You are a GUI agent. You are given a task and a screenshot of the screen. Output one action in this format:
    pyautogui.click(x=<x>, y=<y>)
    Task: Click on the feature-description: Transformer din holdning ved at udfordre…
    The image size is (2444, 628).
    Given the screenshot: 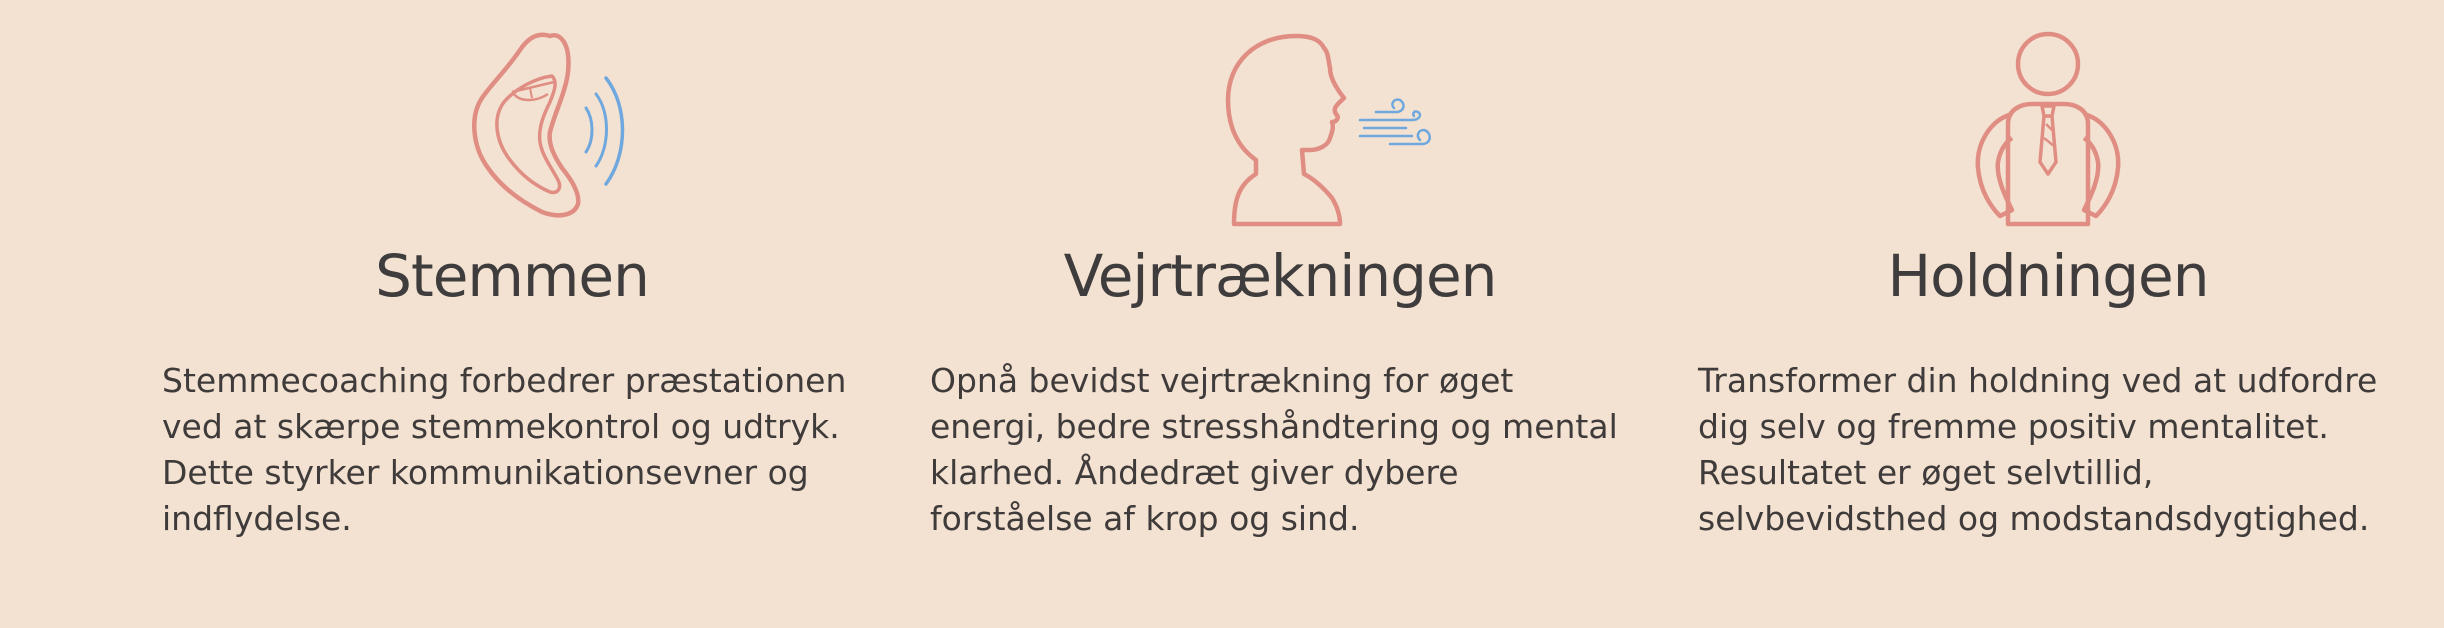 What is the action you would take?
    pyautogui.click(x=2038, y=449)
    